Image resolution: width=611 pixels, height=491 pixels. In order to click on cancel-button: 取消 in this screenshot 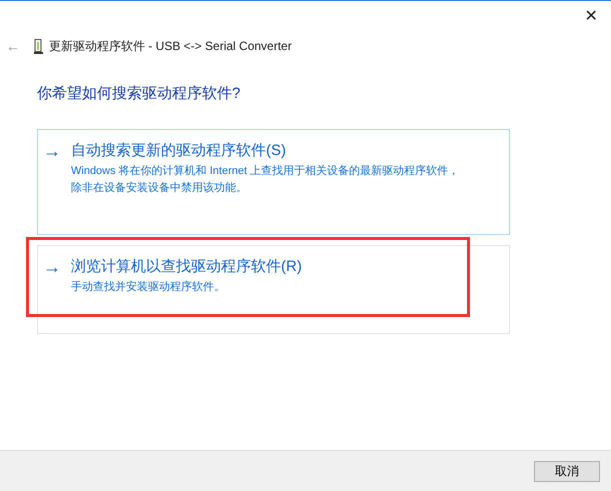, I will do `click(567, 471)`.